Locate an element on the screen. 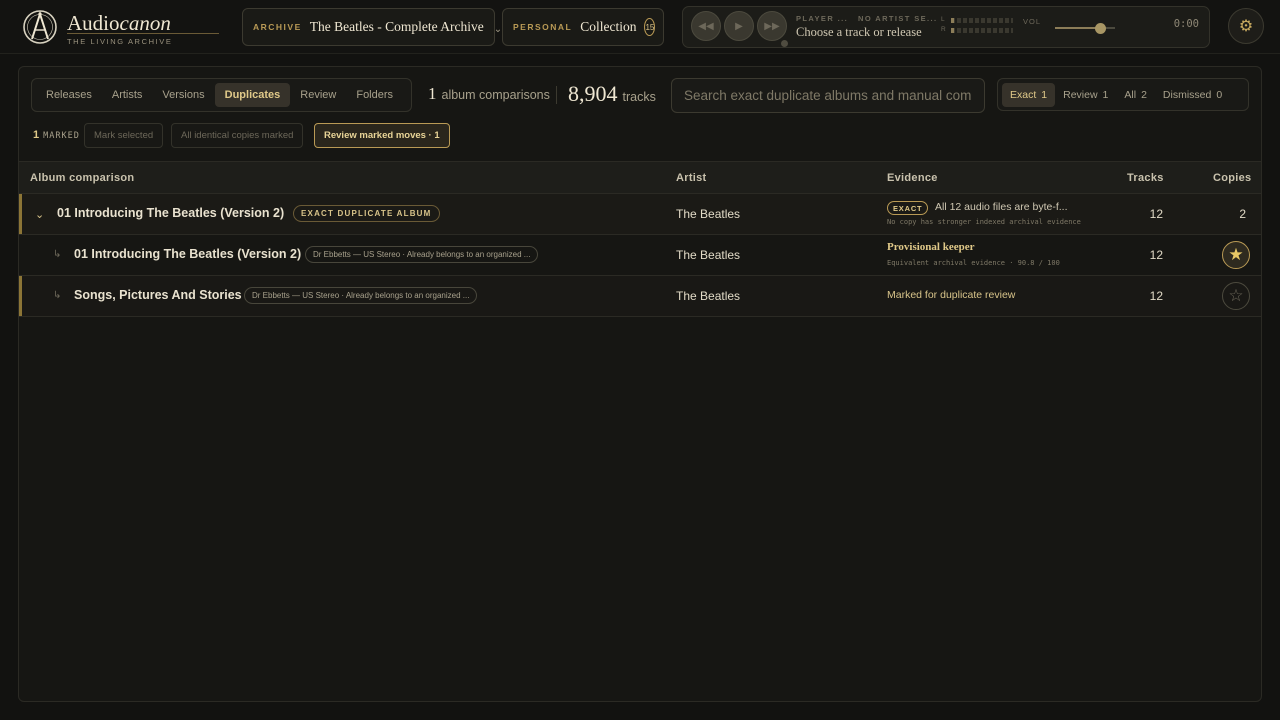 The width and height of the screenshot is (1280, 720). filter-dismissed: Dismissed 0 is located at coordinates (1192, 95).